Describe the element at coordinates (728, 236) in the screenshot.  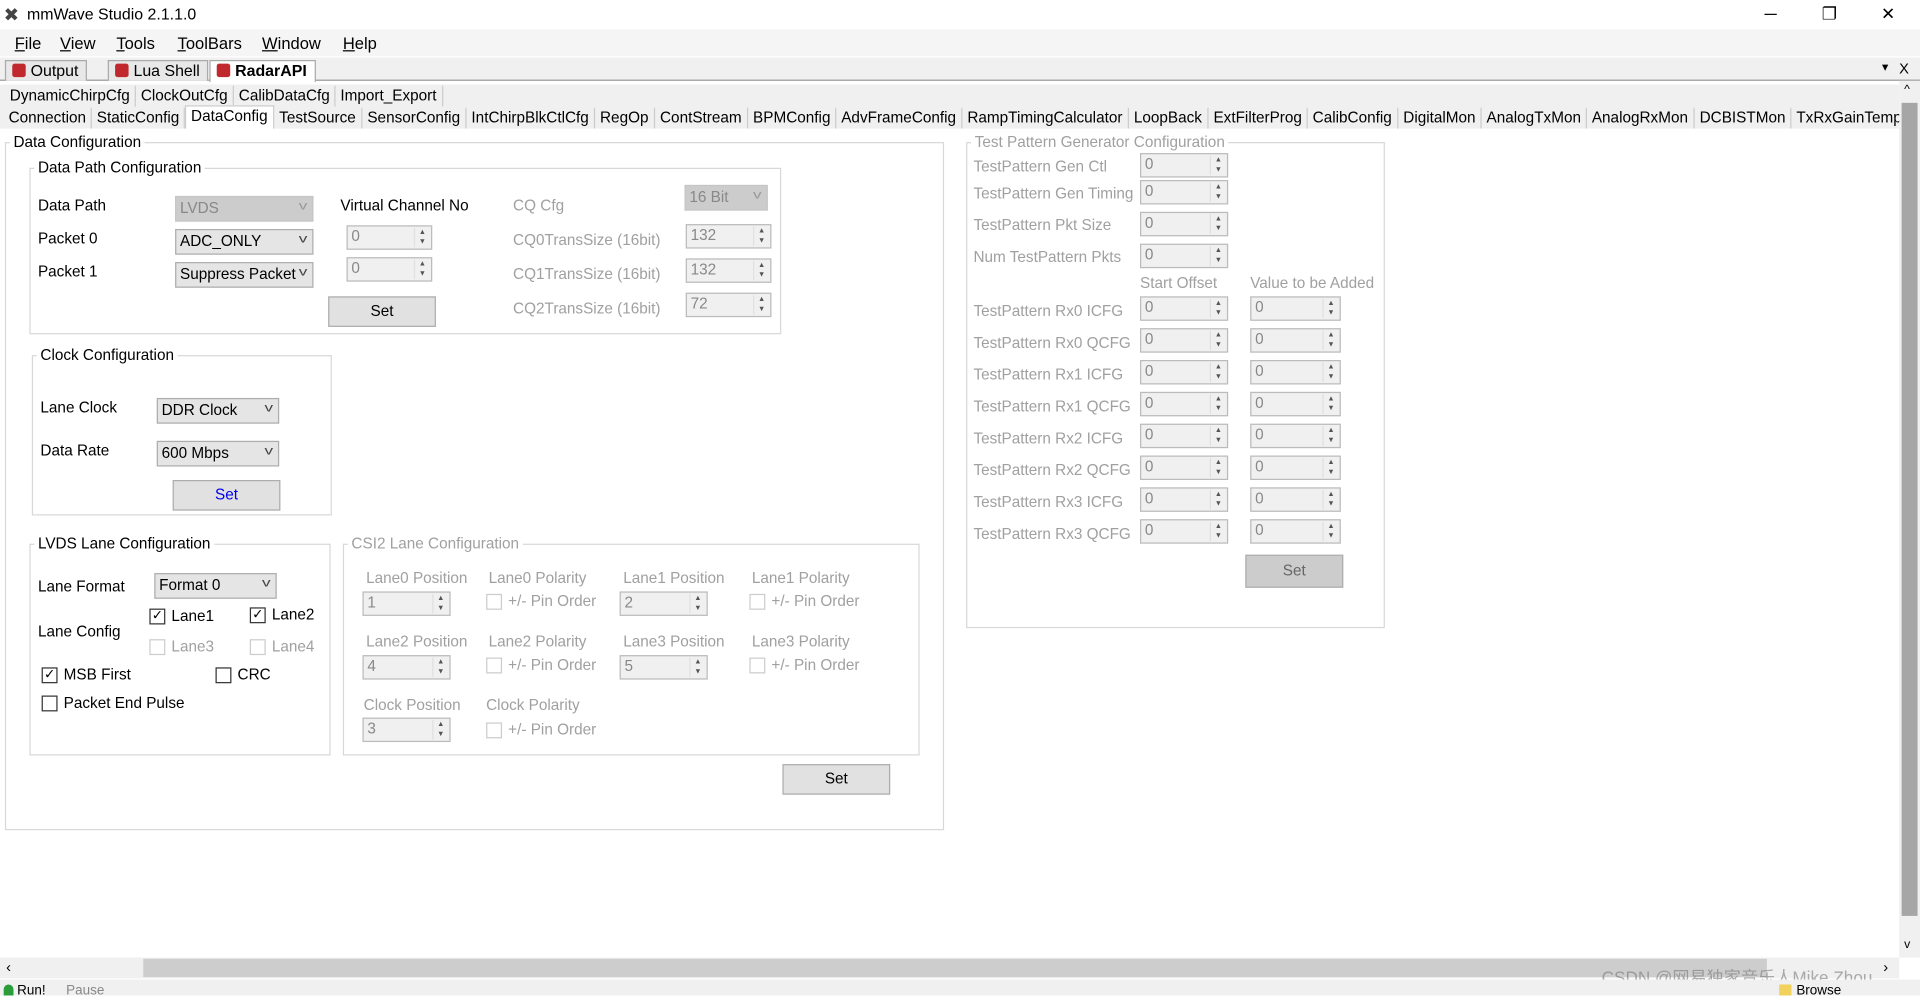
I see `cq0-spinner: 132 ▲ ▼` at that location.